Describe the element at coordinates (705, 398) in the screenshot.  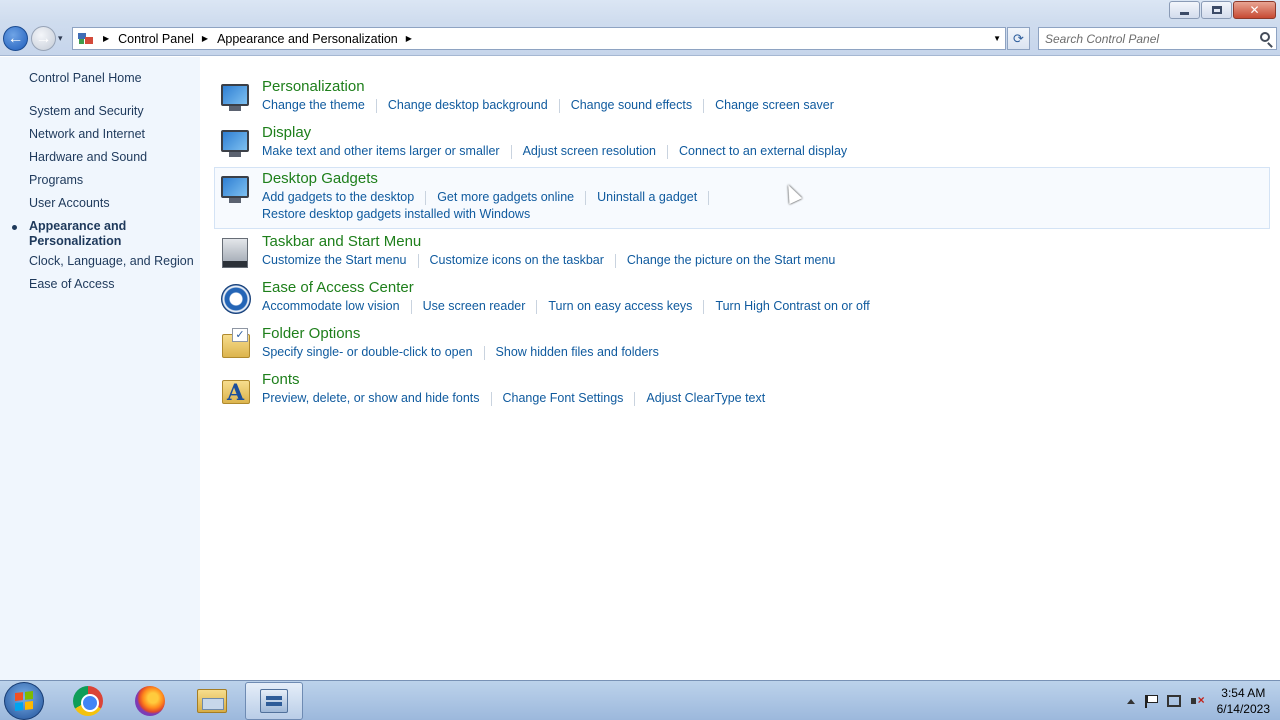
I see `link-adjust-cleartype: Adjust ClearType text` at that location.